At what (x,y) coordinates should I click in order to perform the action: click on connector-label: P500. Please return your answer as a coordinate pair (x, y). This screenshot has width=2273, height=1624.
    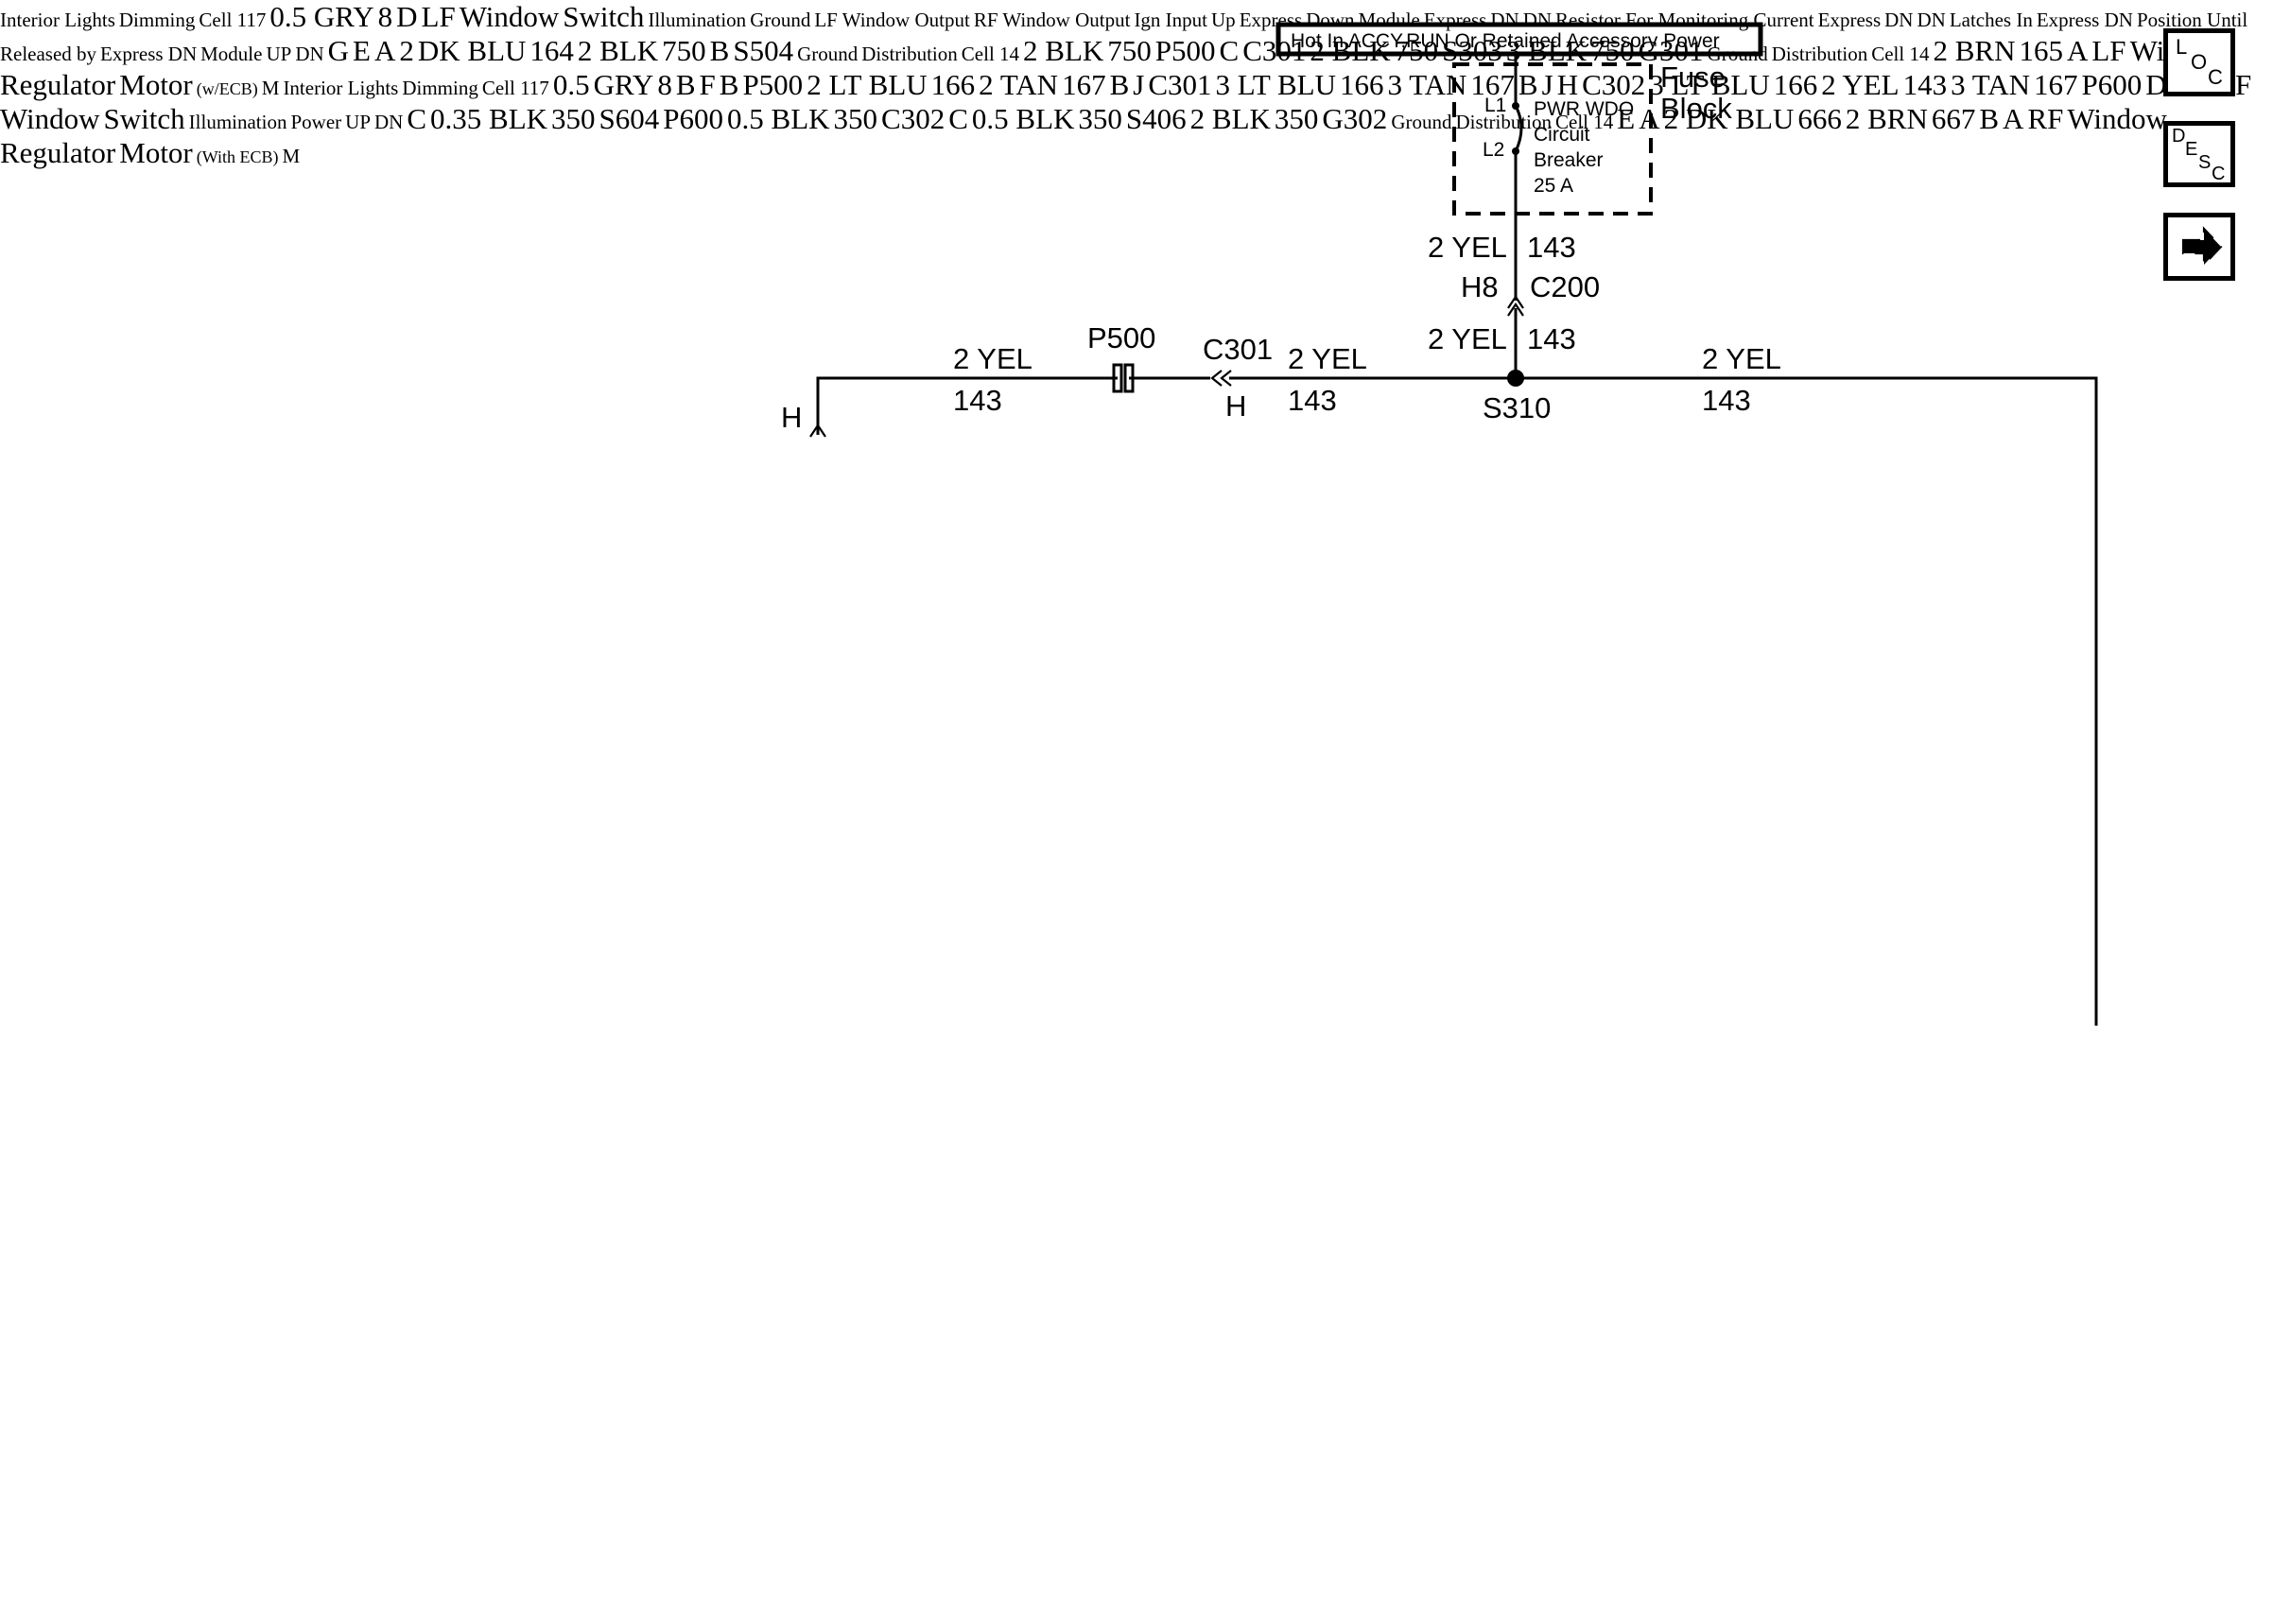
    Looking at the image, I should click on (1121, 337).